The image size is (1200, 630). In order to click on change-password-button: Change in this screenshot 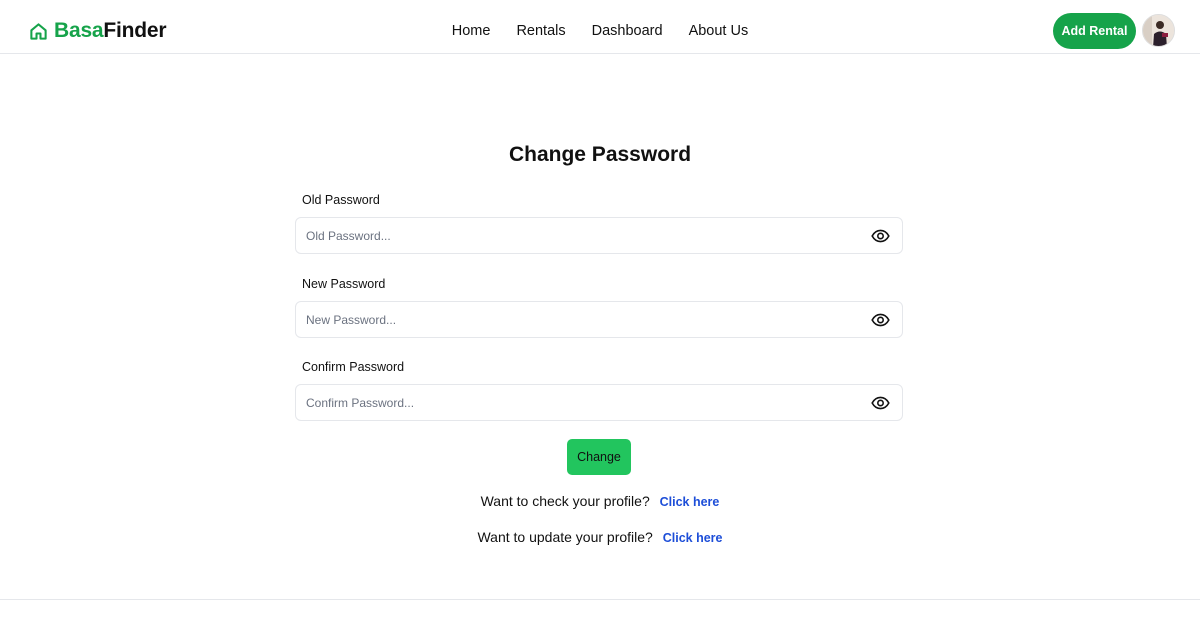, I will do `click(599, 457)`.